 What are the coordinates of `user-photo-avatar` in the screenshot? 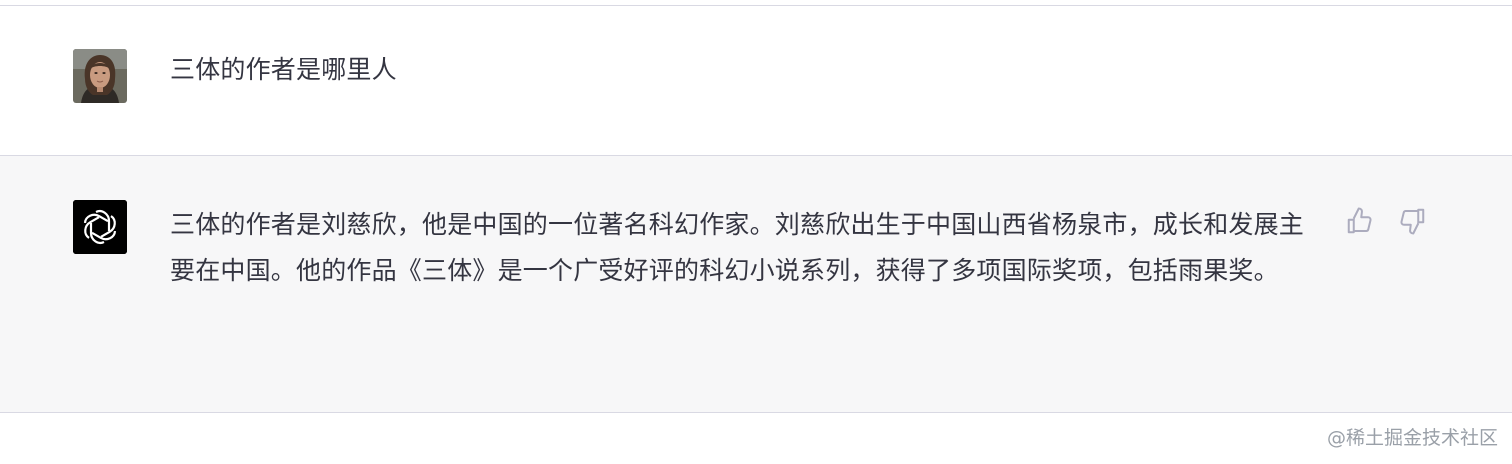 It's located at (100, 76).